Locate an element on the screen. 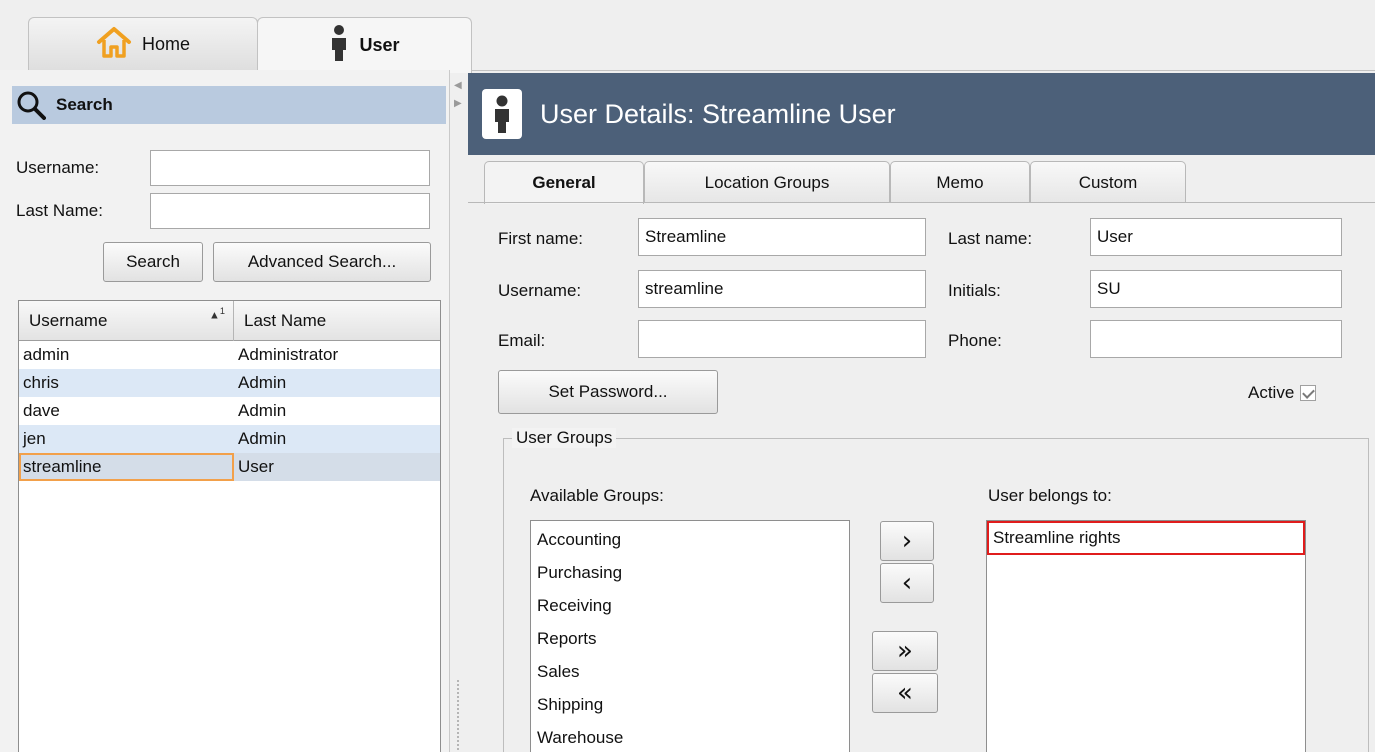 This screenshot has height=752, width=1375. table-row: chris Admin is located at coordinates (229, 383).